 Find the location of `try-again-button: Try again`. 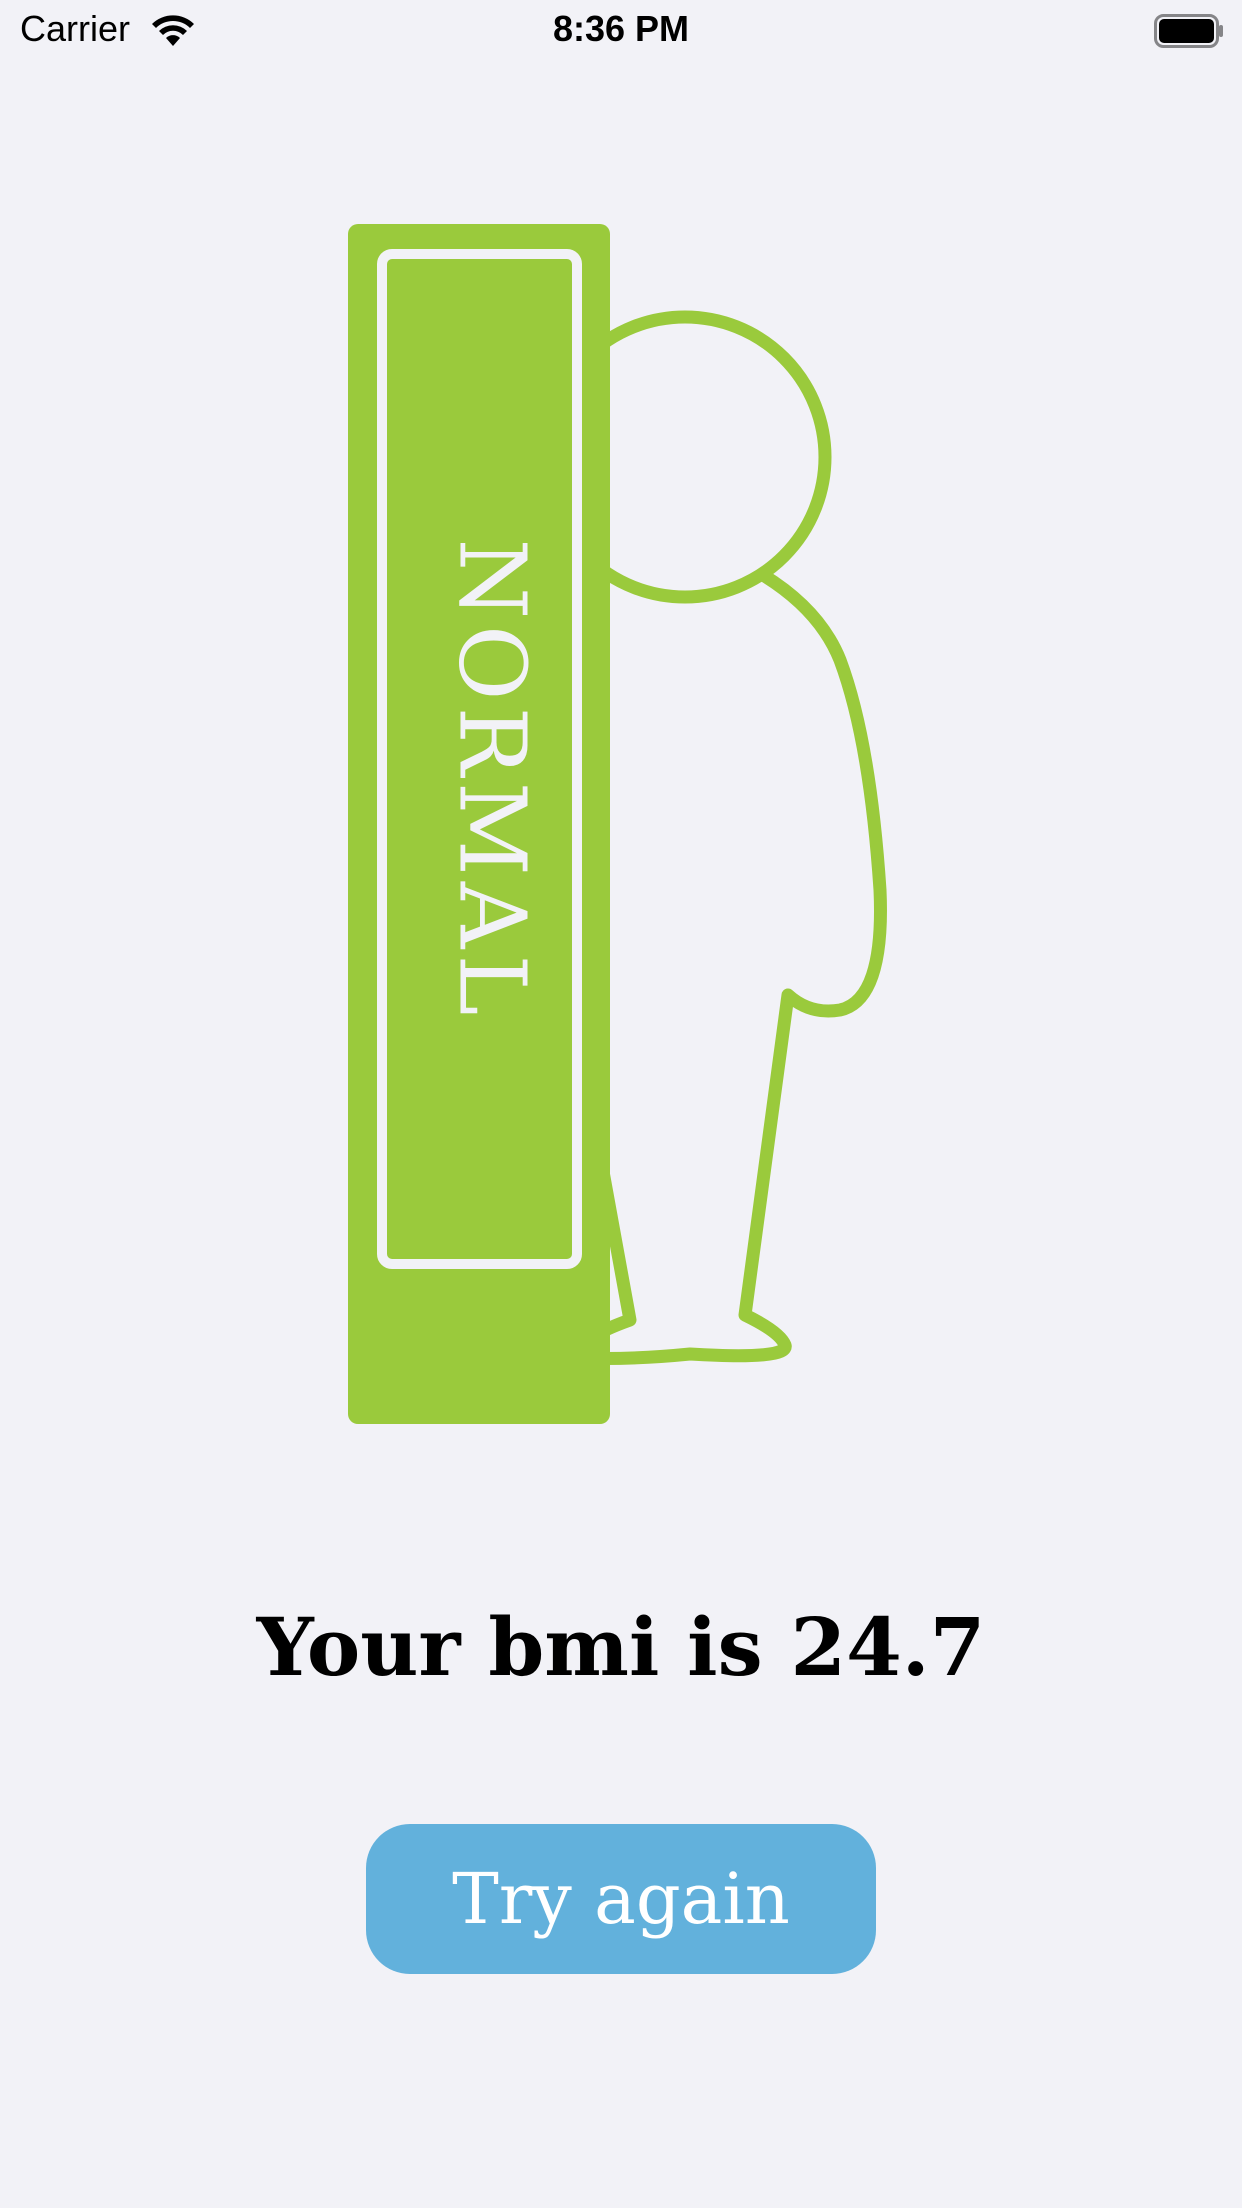

try-again-button: Try again is located at coordinates (621, 1899).